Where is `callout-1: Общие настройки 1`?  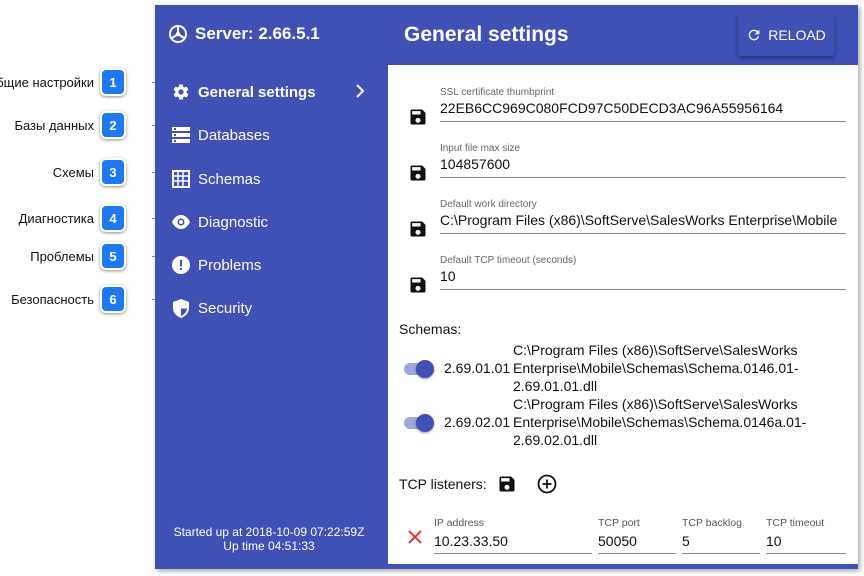
callout-1: Общие настройки 1 is located at coordinates (63, 82).